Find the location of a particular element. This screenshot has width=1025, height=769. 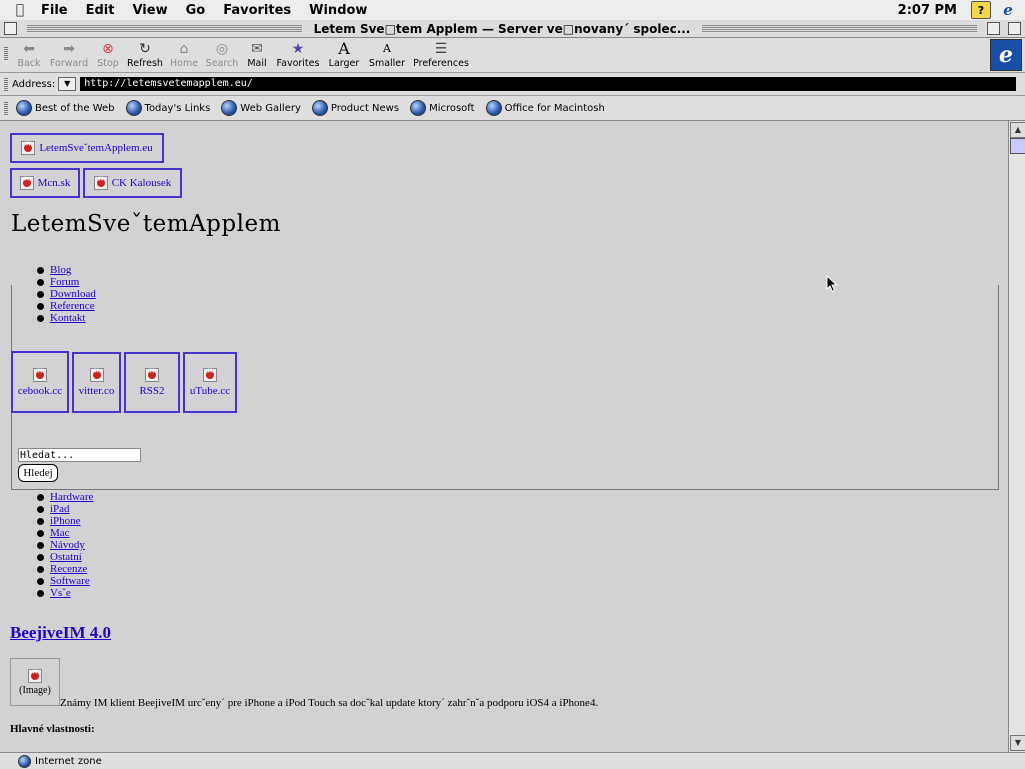

zoom-box is located at coordinates (993, 28).